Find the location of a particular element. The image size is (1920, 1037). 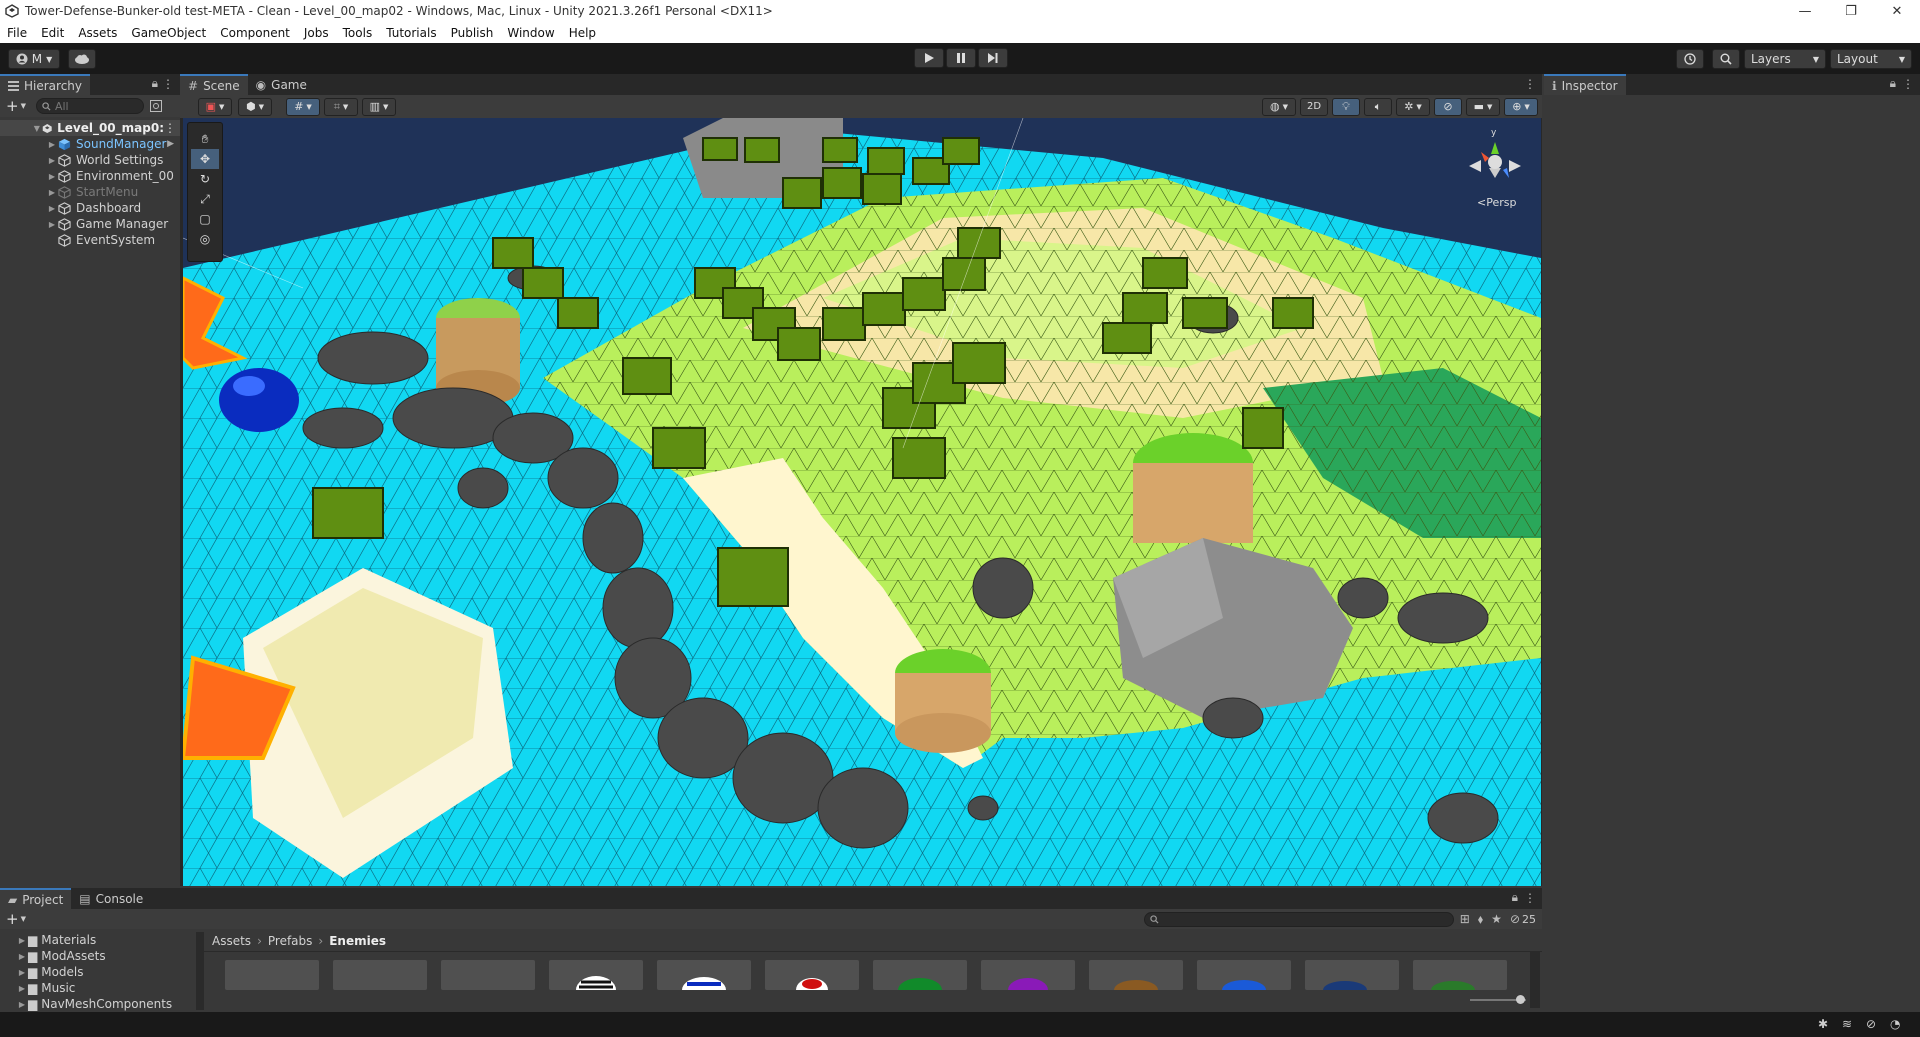

menu-component: Component is located at coordinates (255, 33).